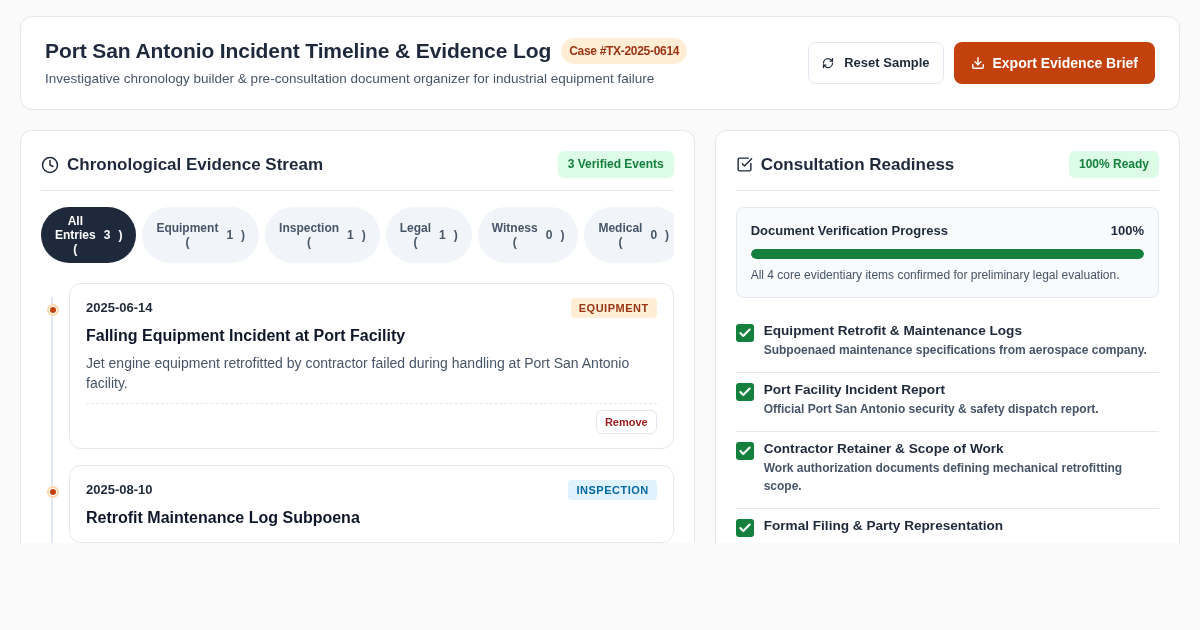 The image size is (1200, 630). I want to click on case-badge: Case #TX-2025-0614, so click(624, 51).